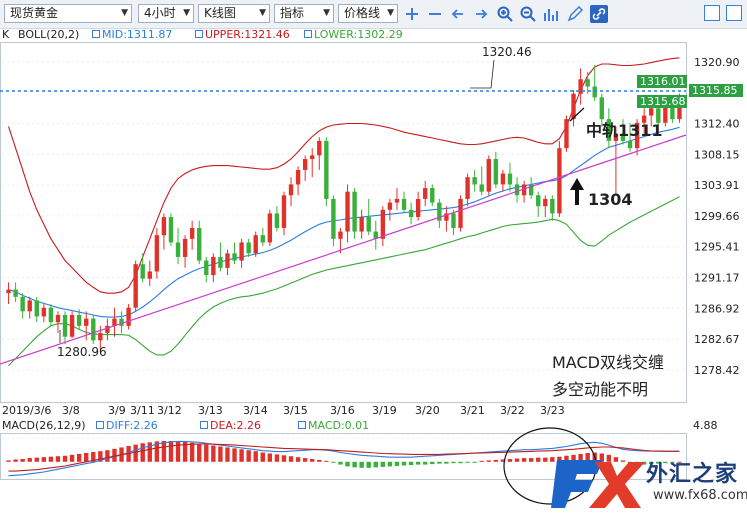 The image size is (747, 515). Describe the element at coordinates (255, 410) in the screenshot. I see `date-tick-label: 3/14` at that location.